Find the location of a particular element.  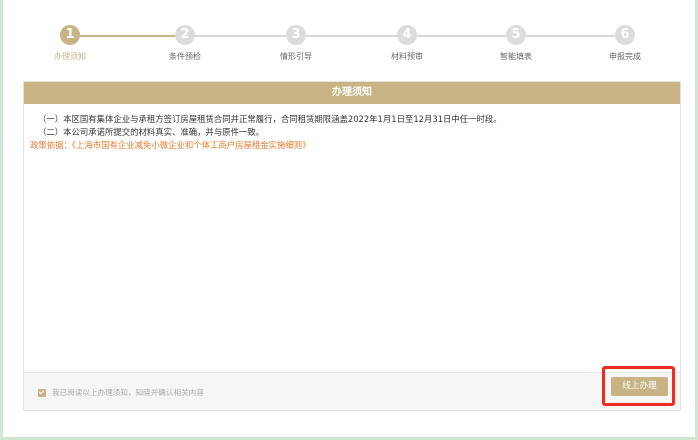

step-4: 4 材料预审 is located at coordinates (407, 43).